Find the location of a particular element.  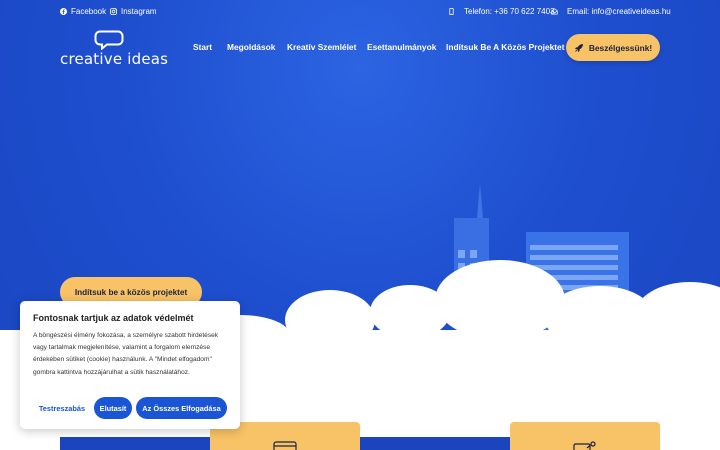

facebook-label: Facebook is located at coordinates (89, 11).